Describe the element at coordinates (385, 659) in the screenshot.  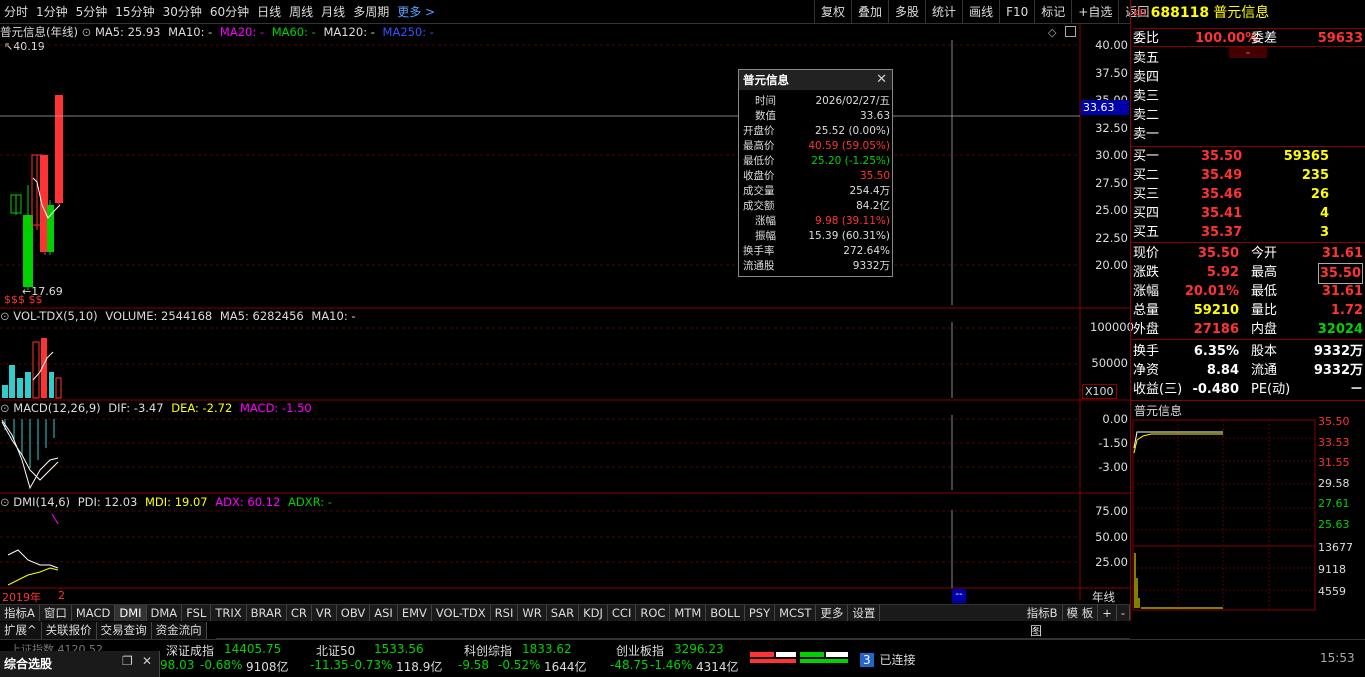
I see `index-quote: 北证50 1533.56 -11.35 -0.73% 118.9亿` at that location.